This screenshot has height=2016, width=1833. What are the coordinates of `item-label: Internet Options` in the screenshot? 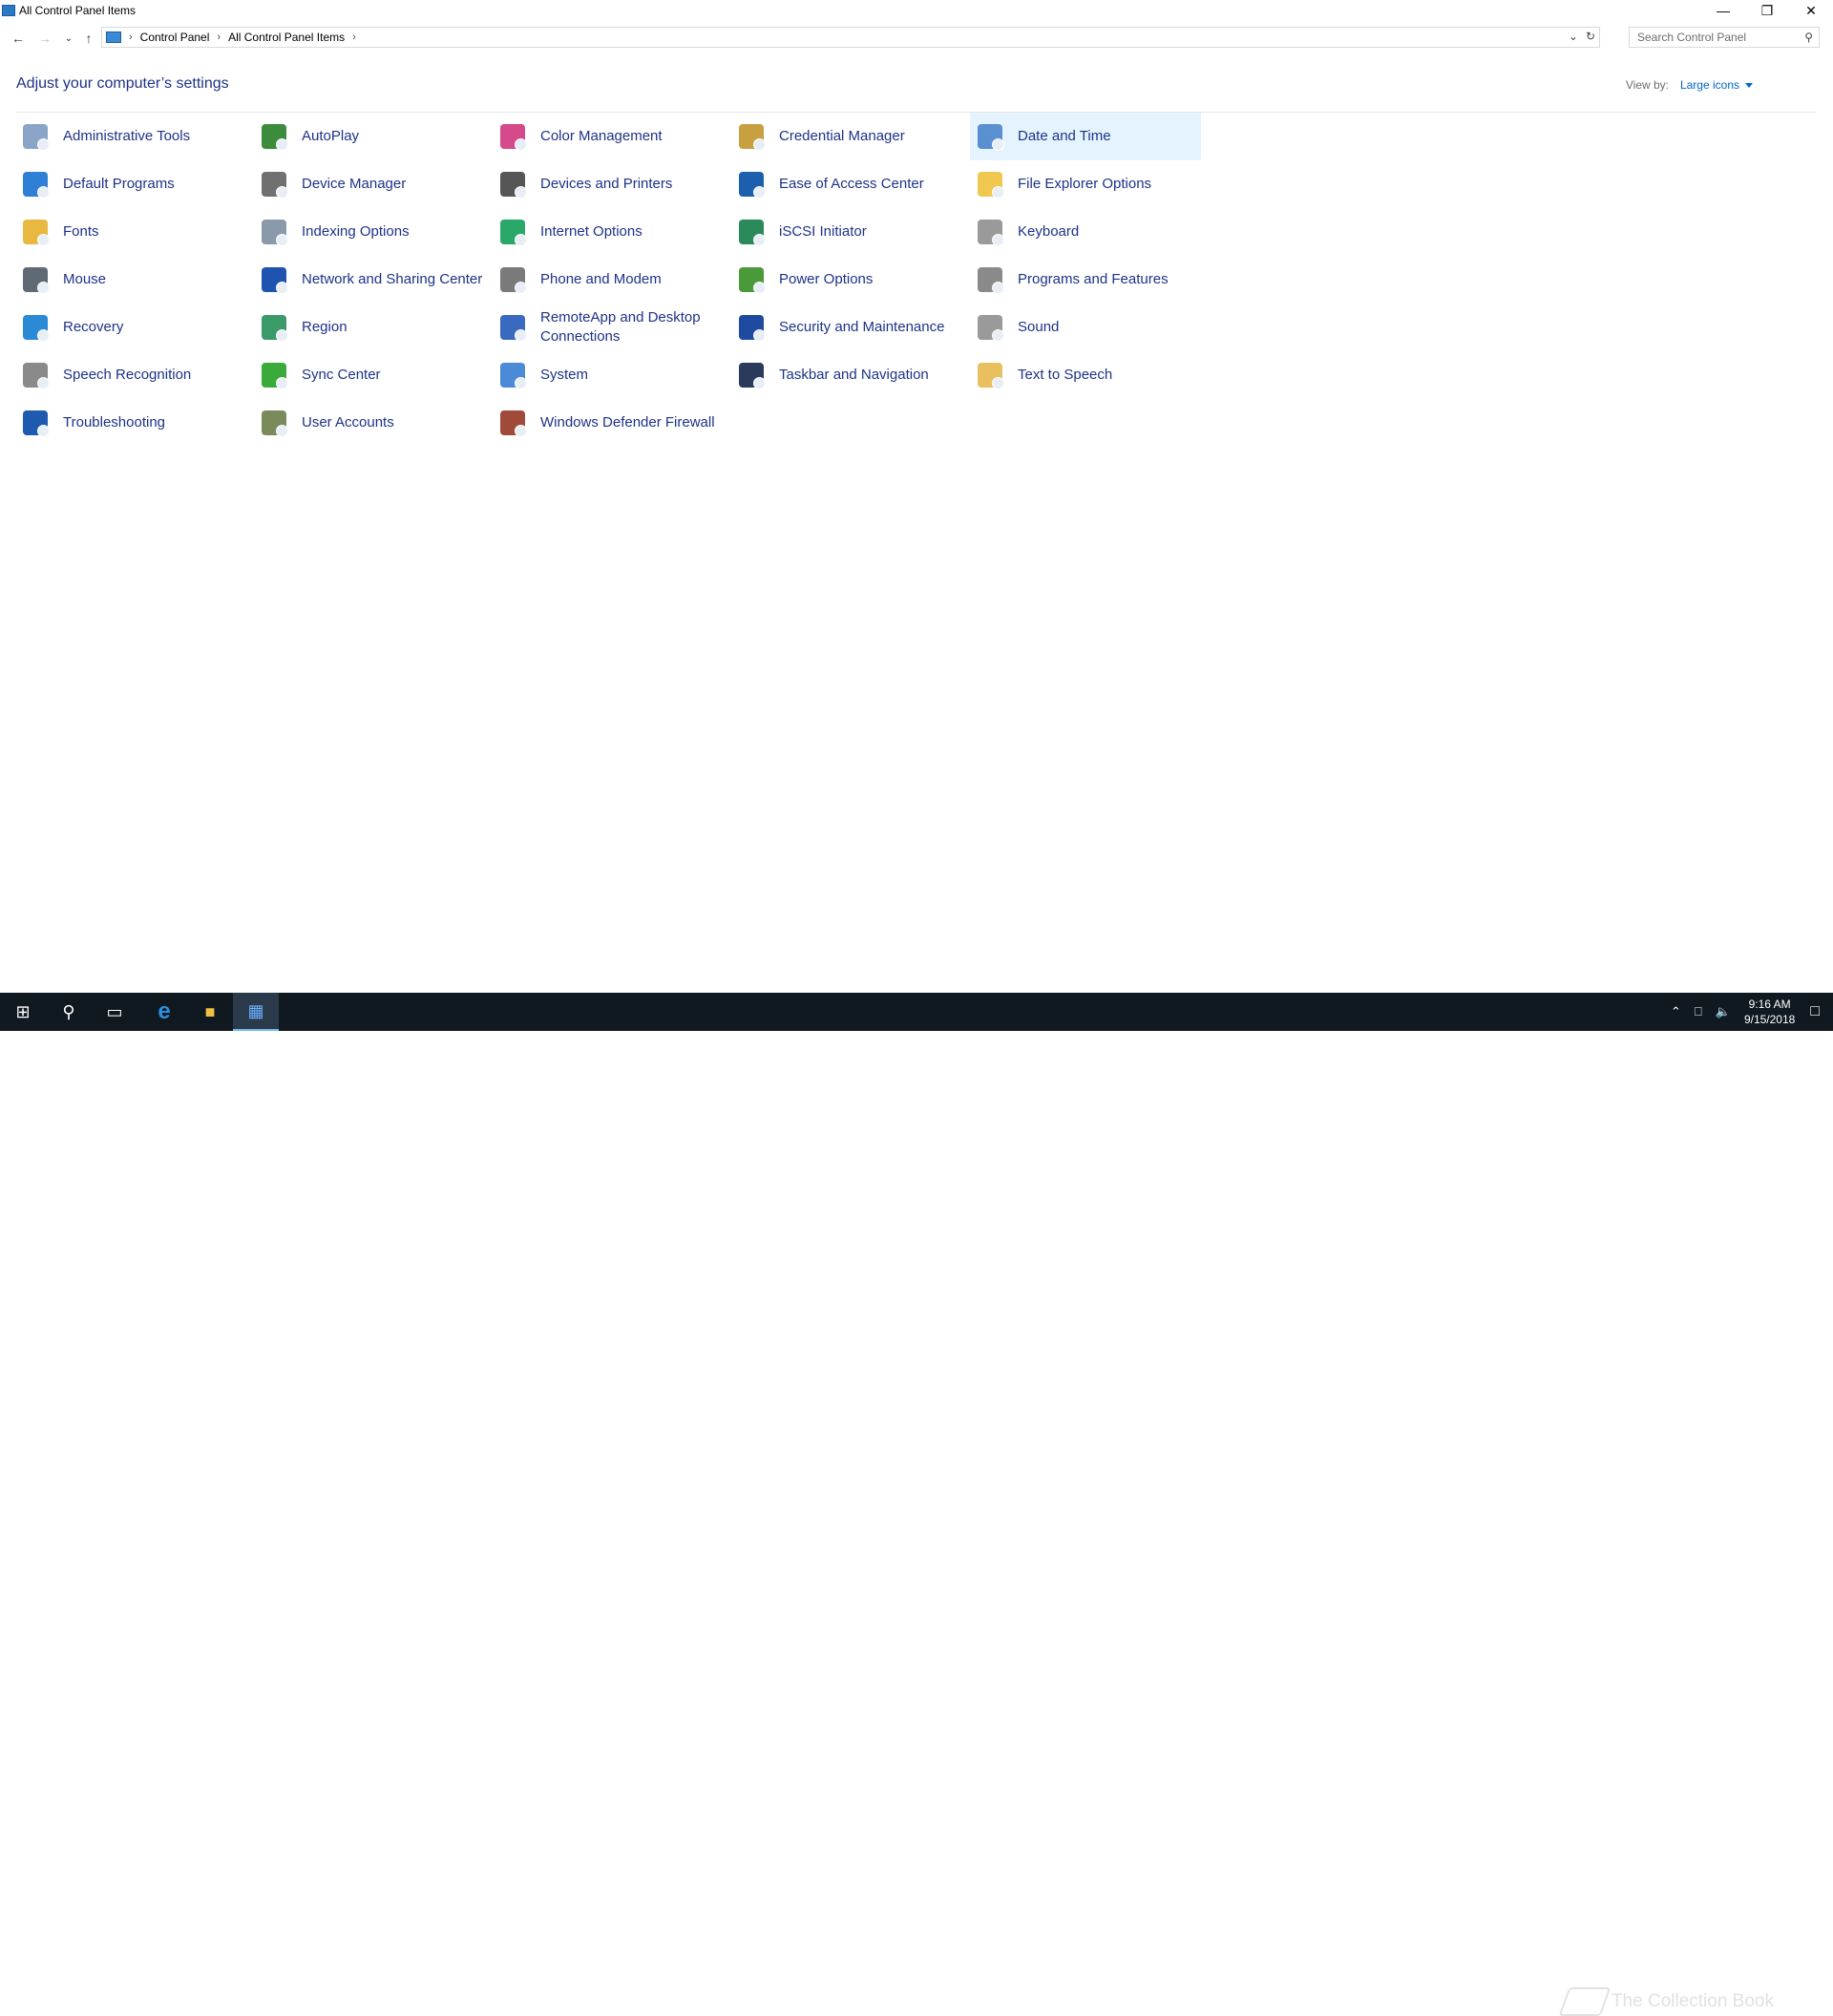 It's located at (592, 232).